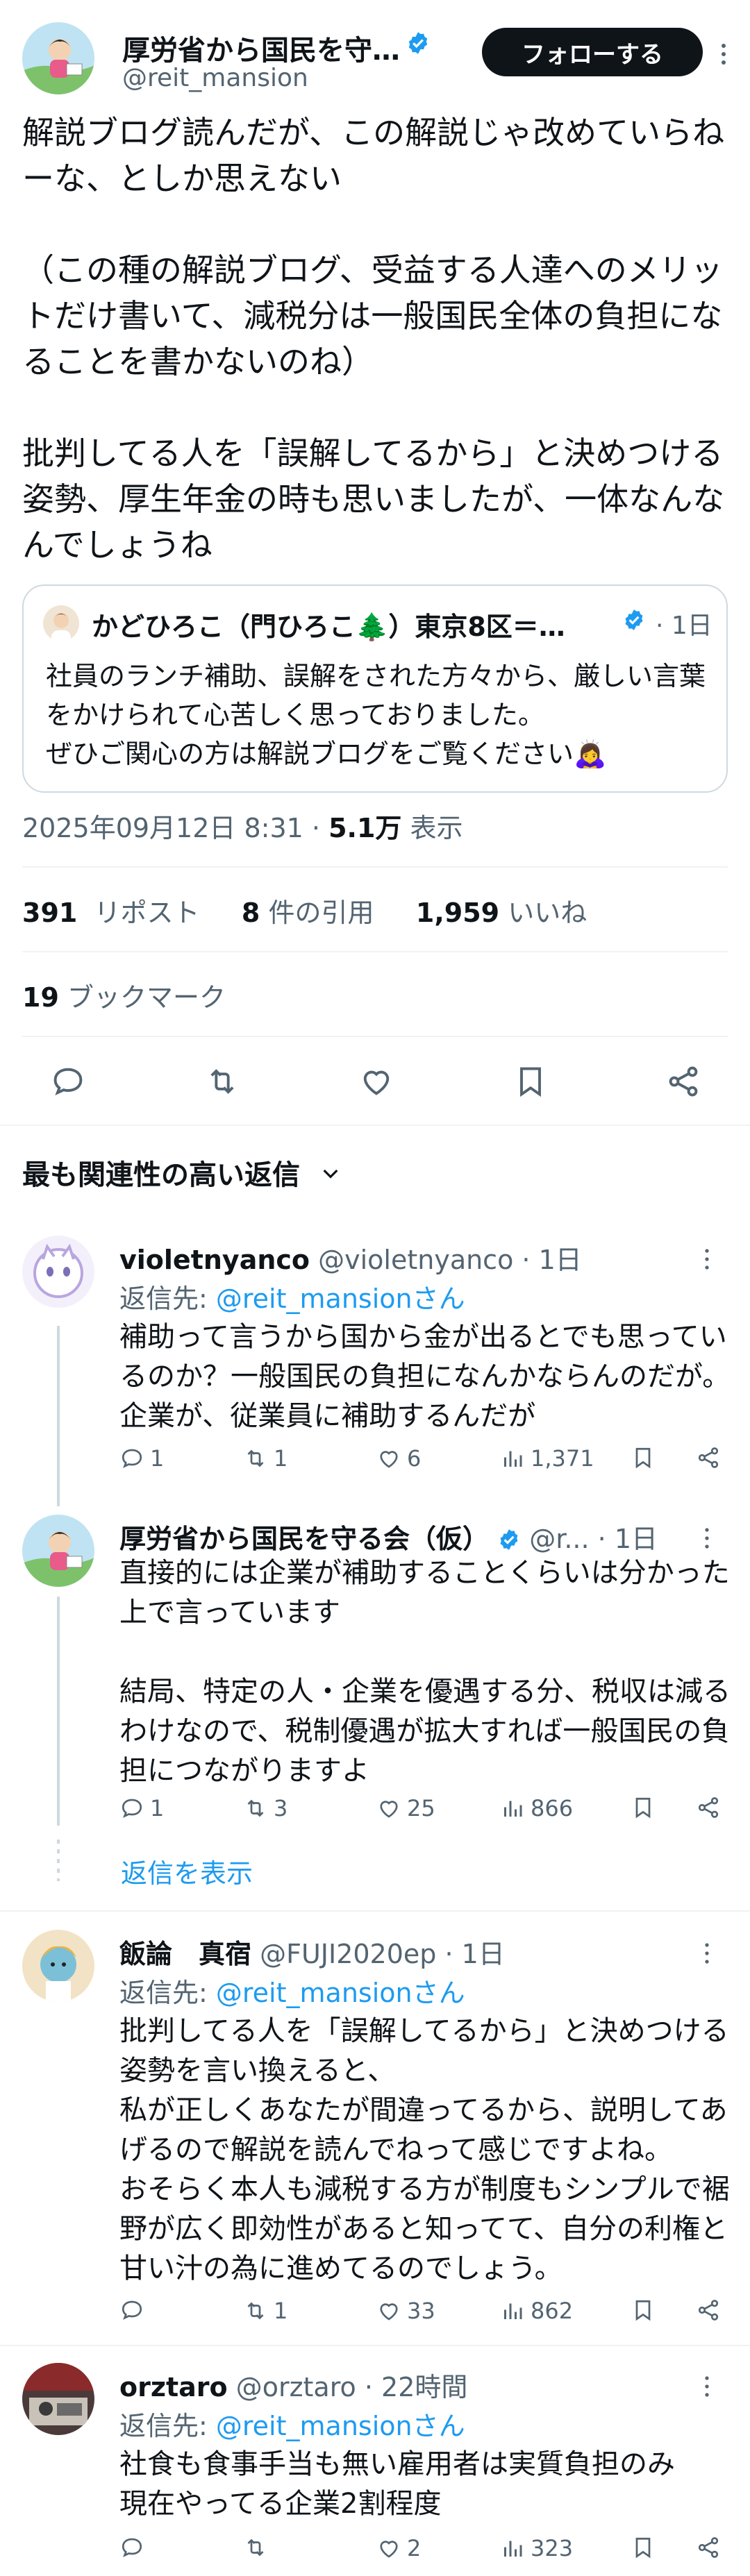 This screenshot has height=2576, width=750. Describe the element at coordinates (421, 1808) in the screenshot. I see `like-count: 25` at that location.